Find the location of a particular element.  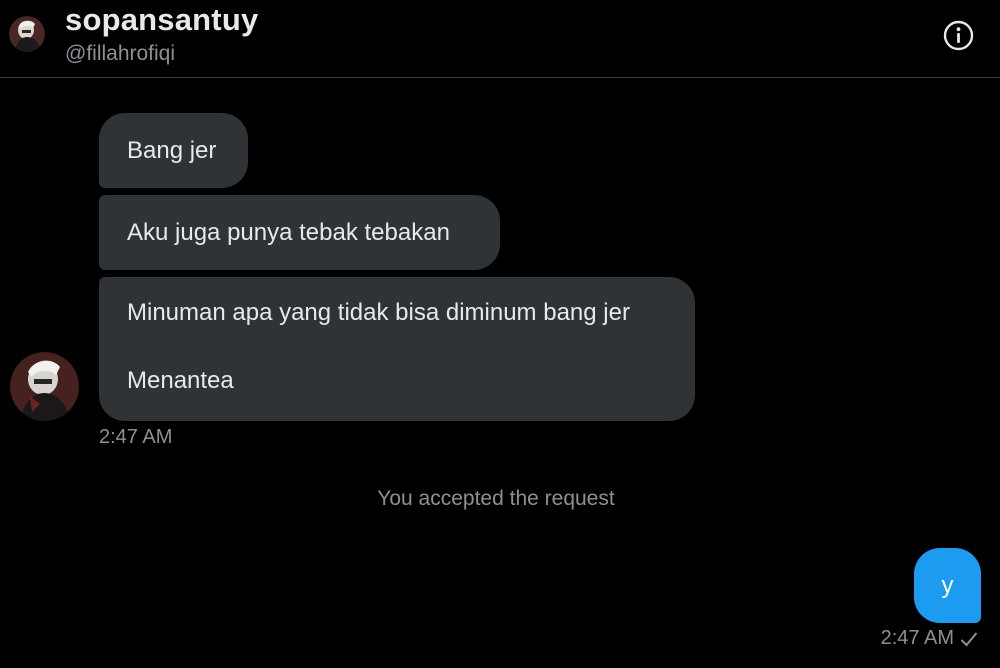

info-button is located at coordinates (958, 35).